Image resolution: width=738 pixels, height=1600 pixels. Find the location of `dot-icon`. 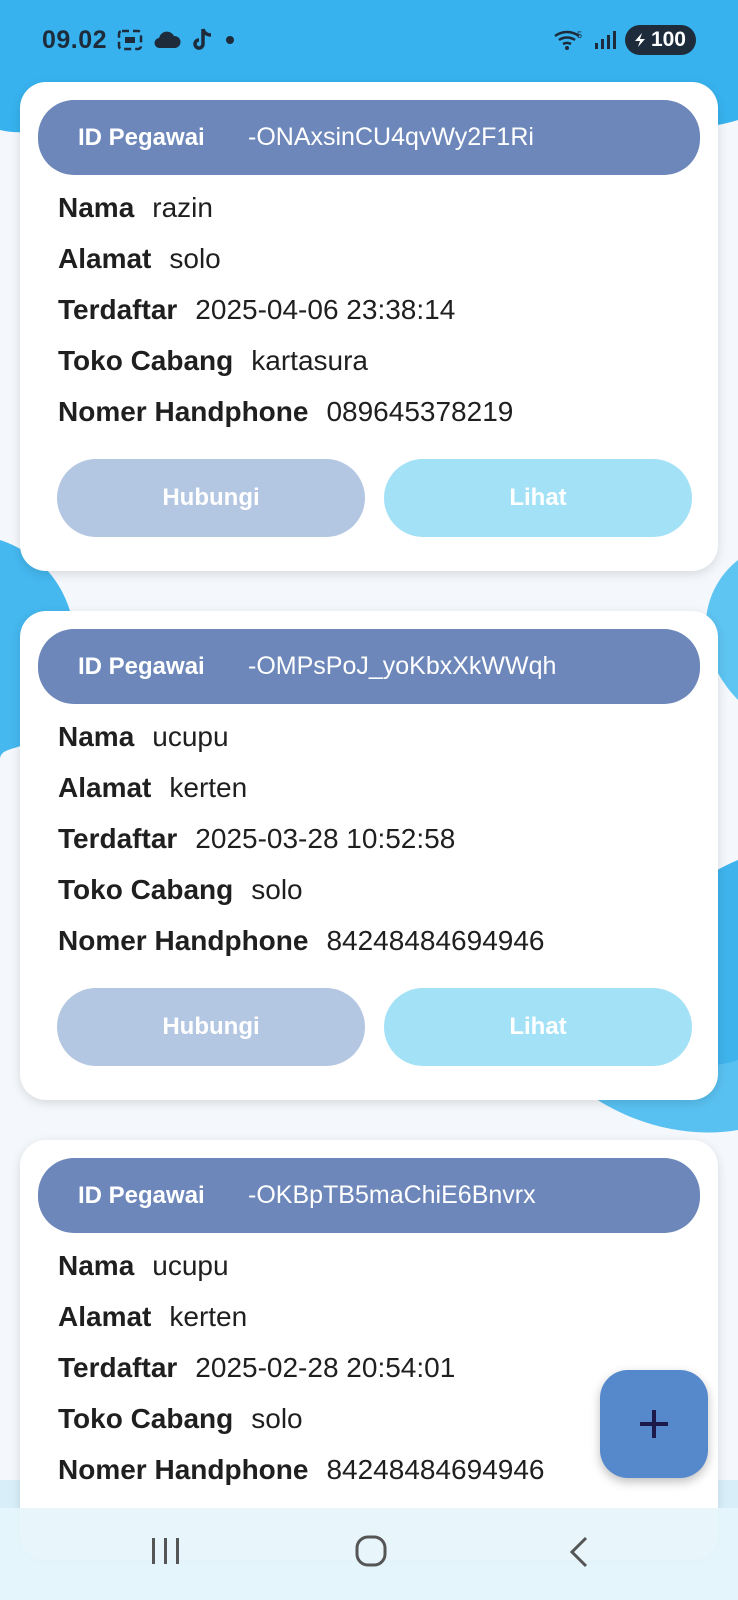

dot-icon is located at coordinates (230, 40).